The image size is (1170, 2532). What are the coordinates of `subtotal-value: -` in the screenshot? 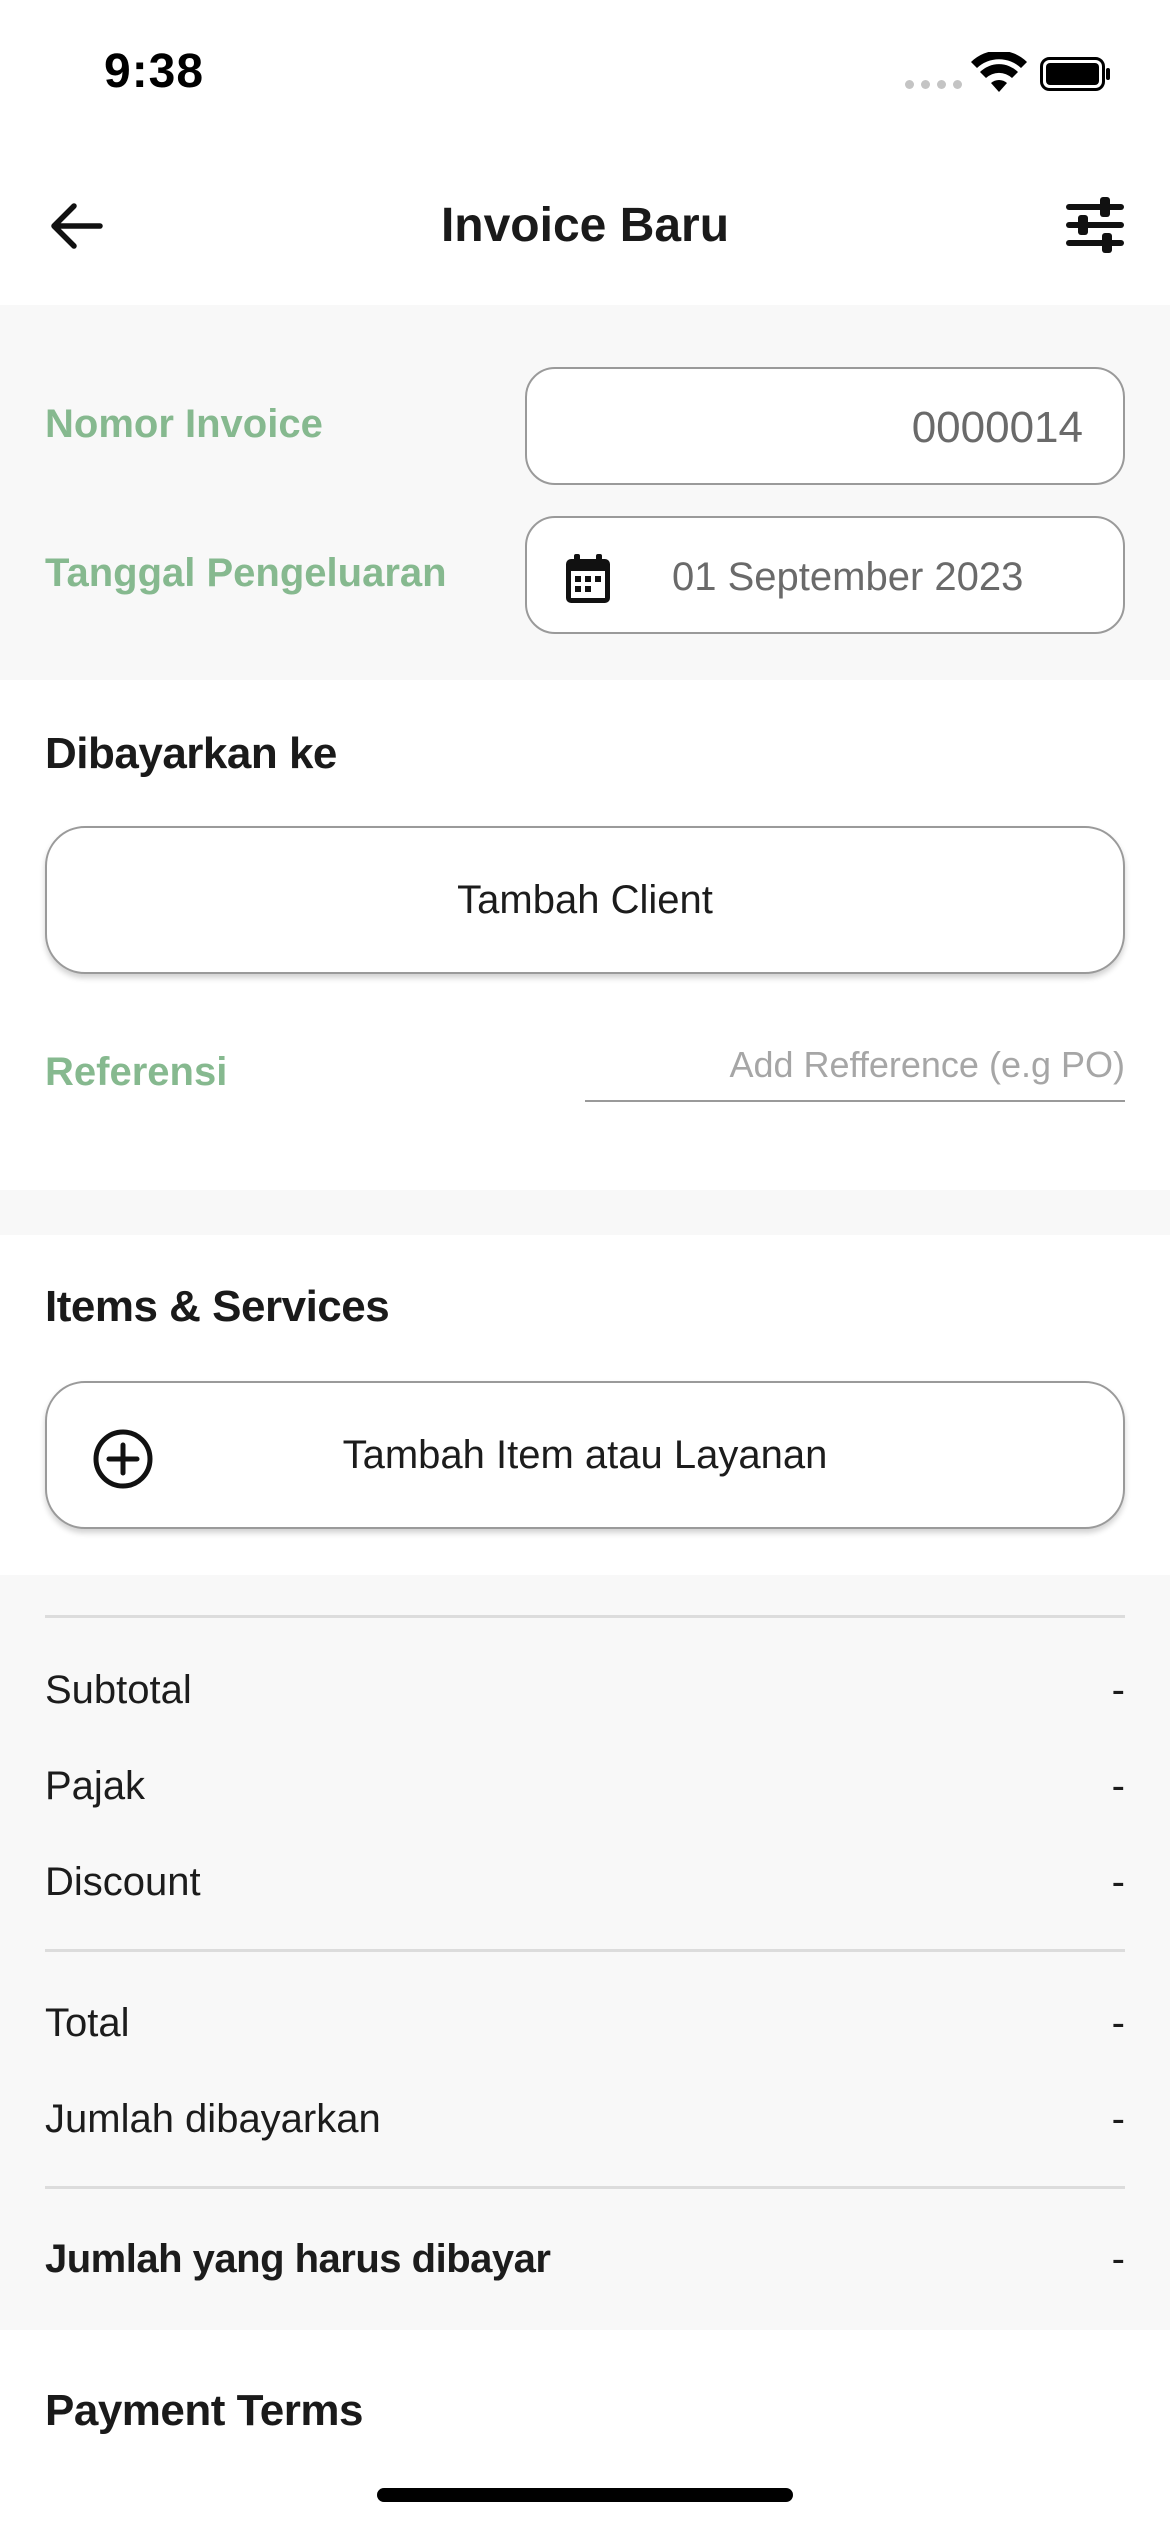 It's located at (1118, 1690).